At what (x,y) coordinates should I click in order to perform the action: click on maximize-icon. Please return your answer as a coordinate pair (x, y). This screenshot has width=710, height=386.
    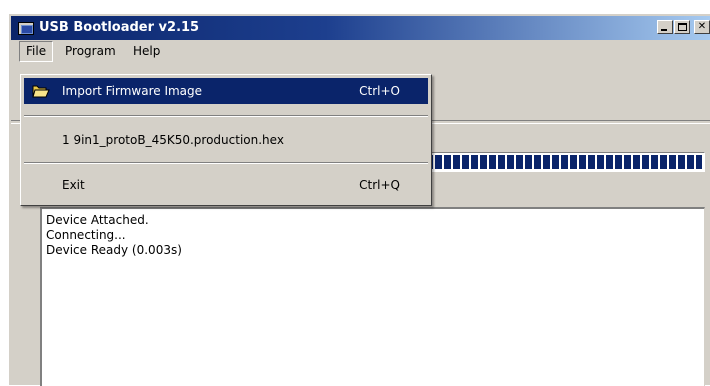
    Looking at the image, I should click on (682, 27).